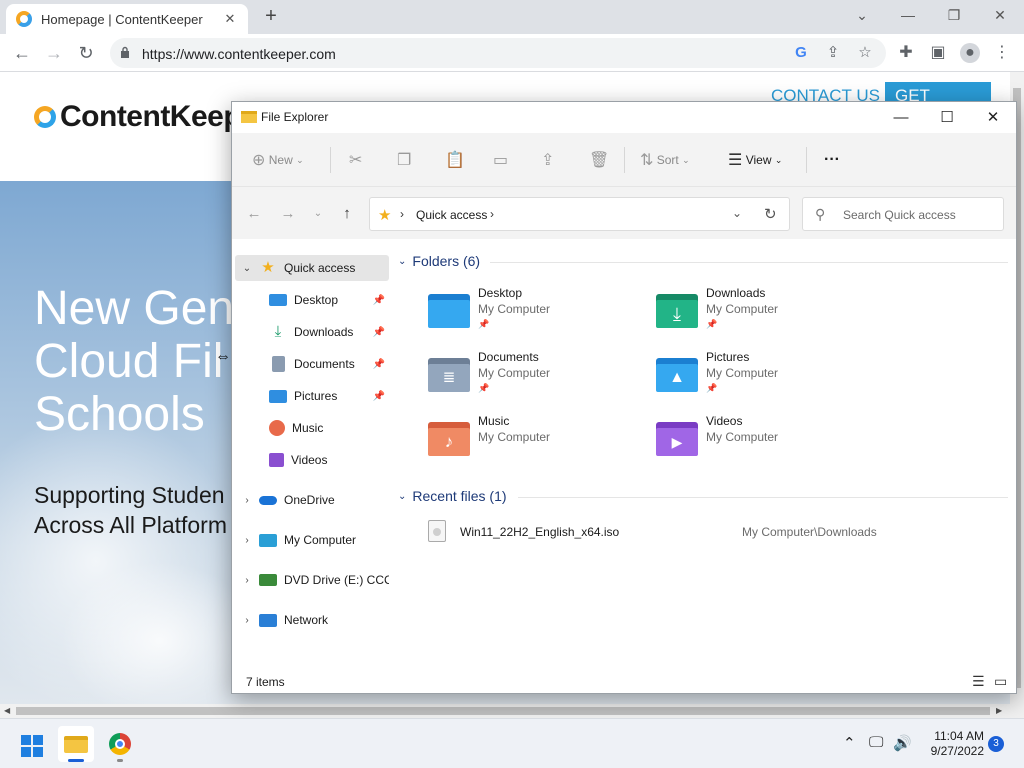 Image resolution: width=1024 pixels, height=768 pixels. Describe the element at coordinates (312, 300) in the screenshot. I see `sidebar-item-desktop: Desktop 📌` at that location.